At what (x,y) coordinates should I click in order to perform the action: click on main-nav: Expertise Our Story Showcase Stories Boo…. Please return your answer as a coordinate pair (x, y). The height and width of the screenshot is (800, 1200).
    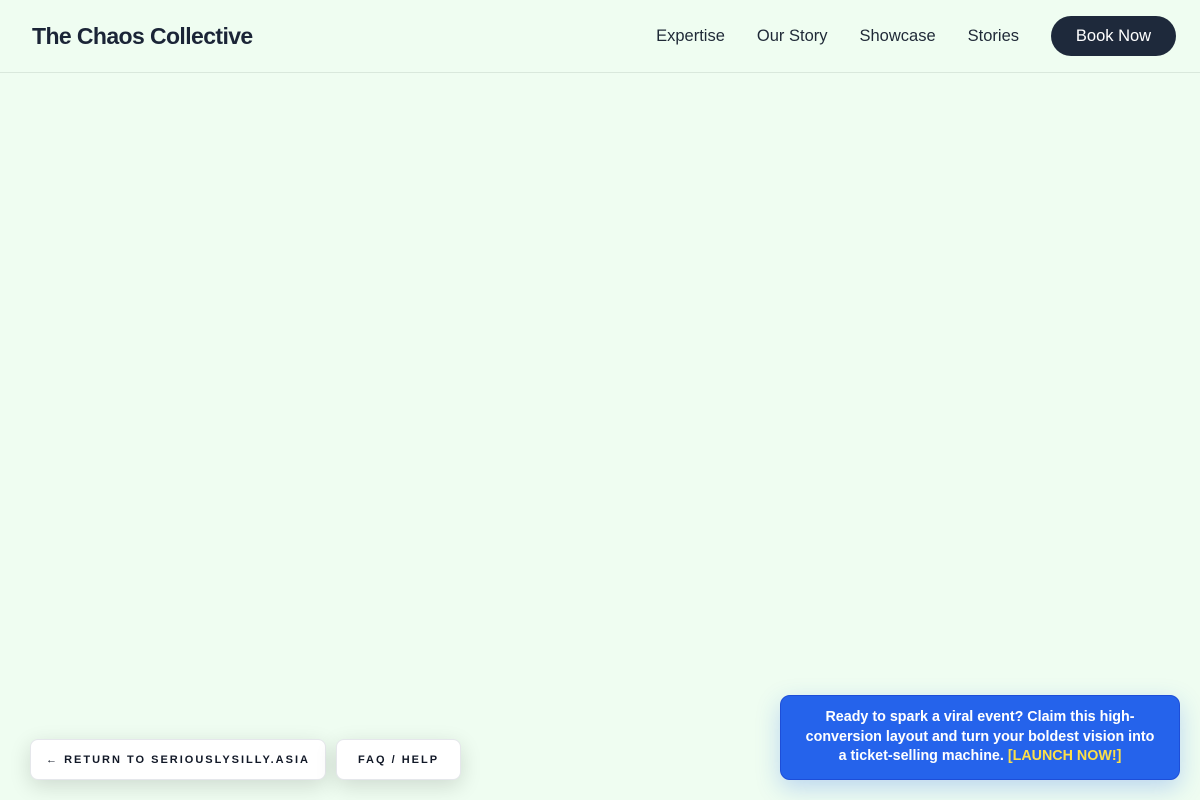
    Looking at the image, I should click on (916, 36).